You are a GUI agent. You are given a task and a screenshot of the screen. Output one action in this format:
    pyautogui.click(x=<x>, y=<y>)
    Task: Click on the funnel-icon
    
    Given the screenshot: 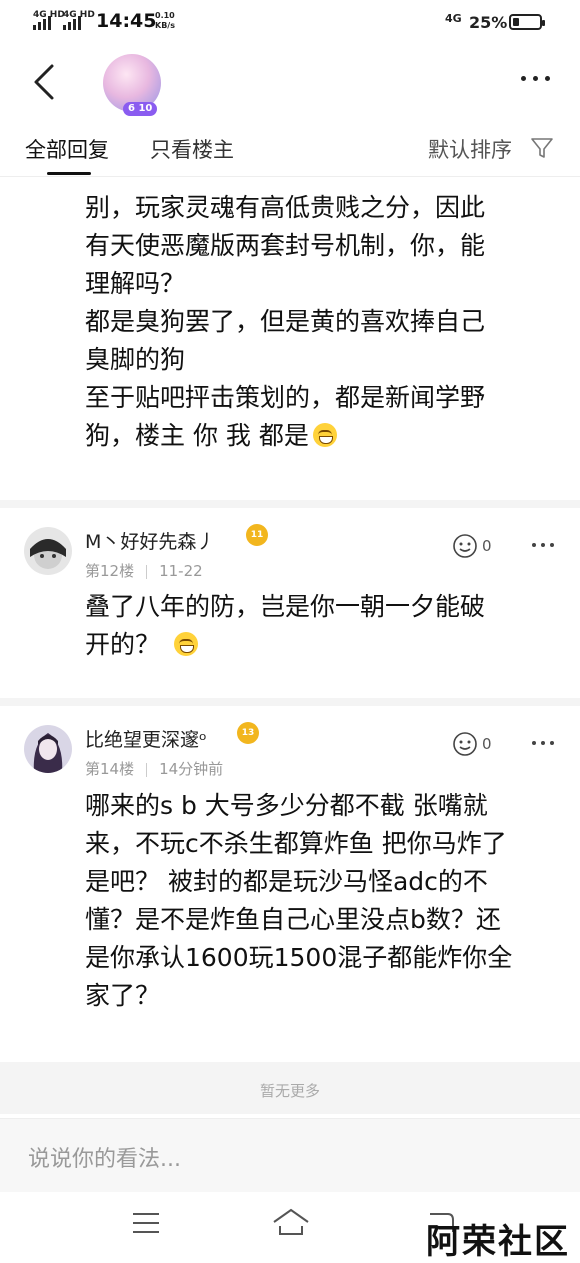 What is the action you would take?
    pyautogui.click(x=542, y=148)
    